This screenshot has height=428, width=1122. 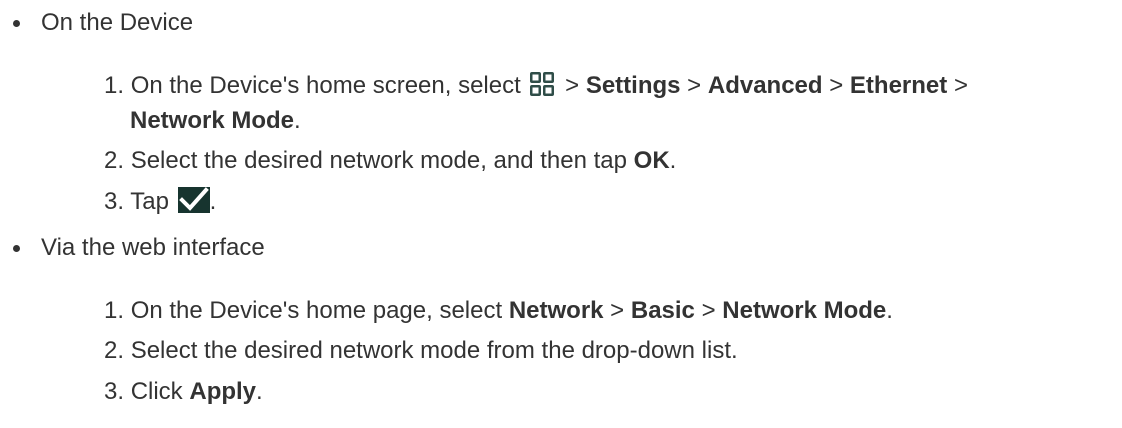 I want to click on settings-label: Settings, so click(x=633, y=85).